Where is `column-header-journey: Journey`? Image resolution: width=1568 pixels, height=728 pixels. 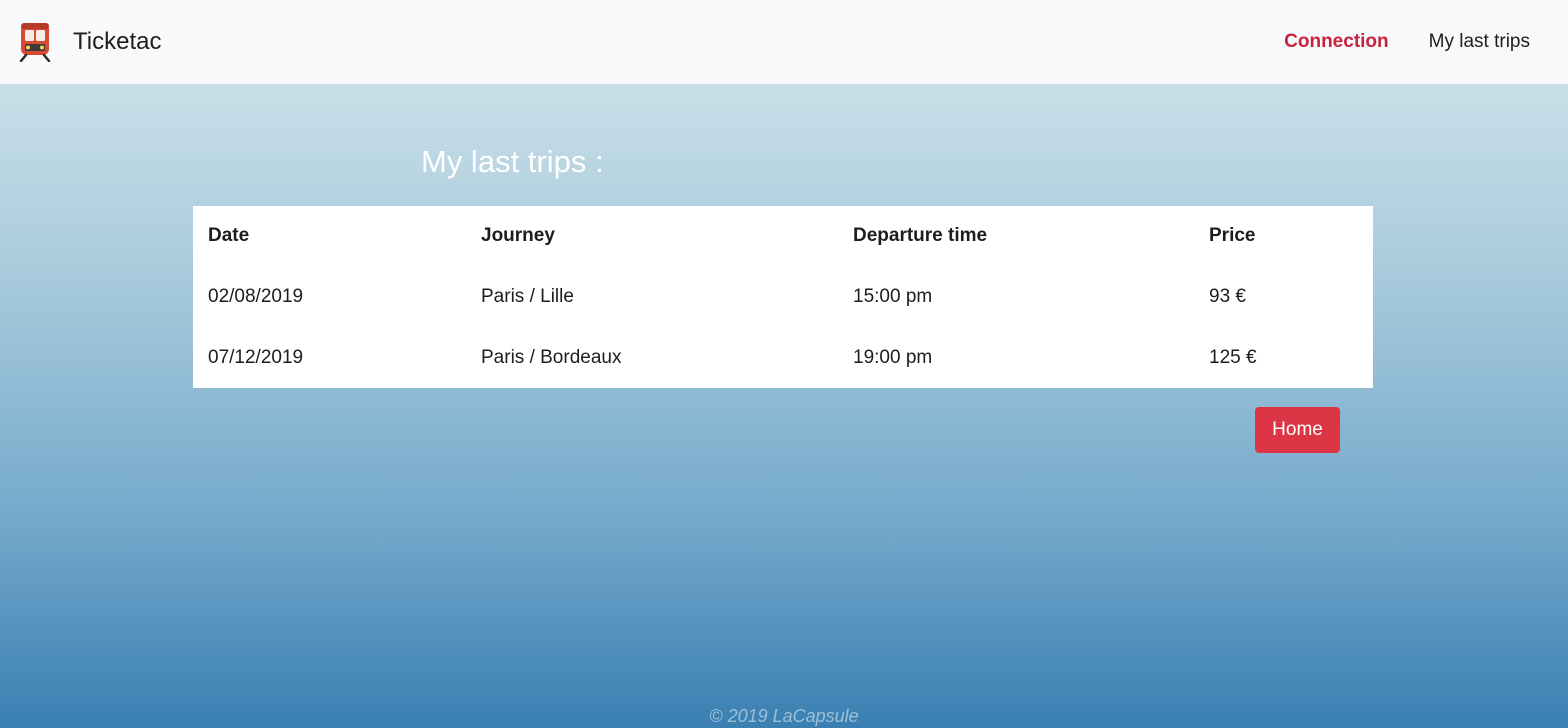 column-header-journey: Journey is located at coordinates (518, 235).